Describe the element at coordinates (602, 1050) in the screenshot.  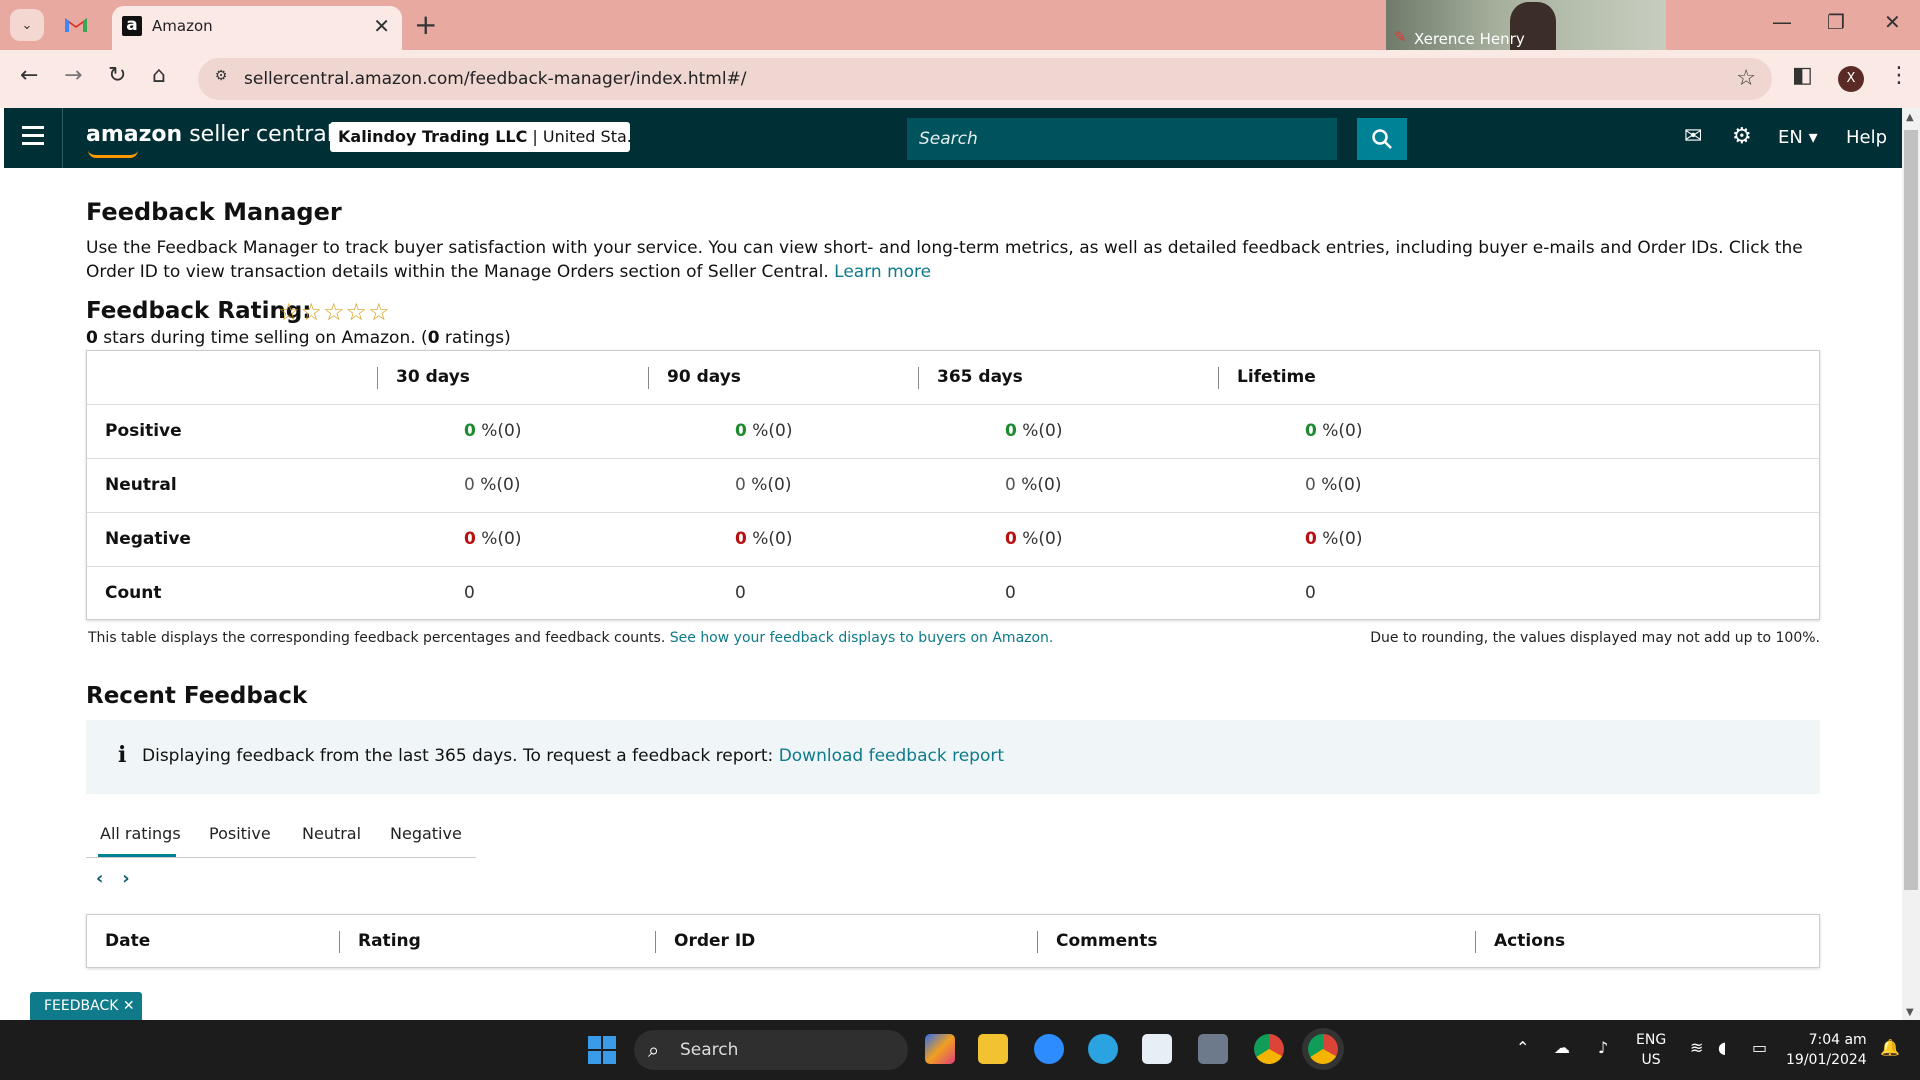
I see `windows-start-icon` at that location.